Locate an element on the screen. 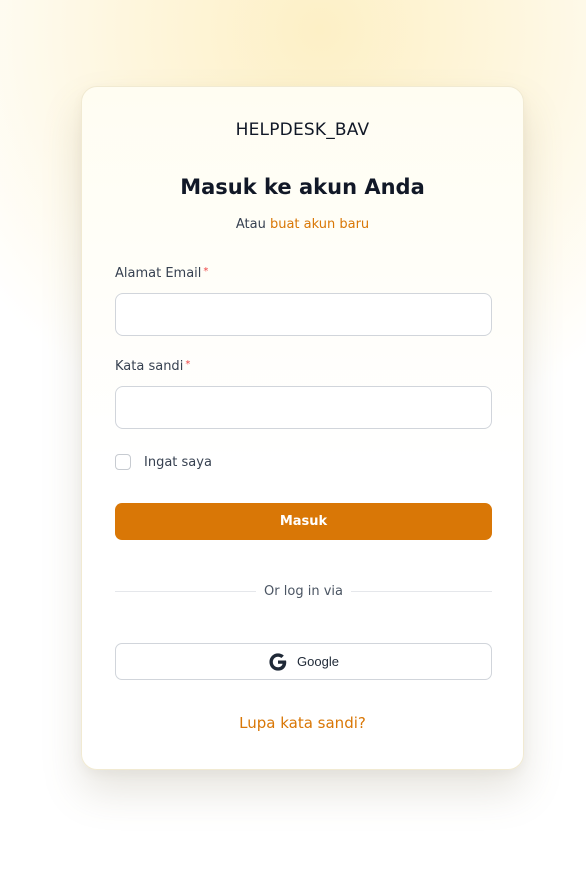 Image resolution: width=586 pixels, height=887 pixels. register-prompt-text: Atau is located at coordinates (250, 224).